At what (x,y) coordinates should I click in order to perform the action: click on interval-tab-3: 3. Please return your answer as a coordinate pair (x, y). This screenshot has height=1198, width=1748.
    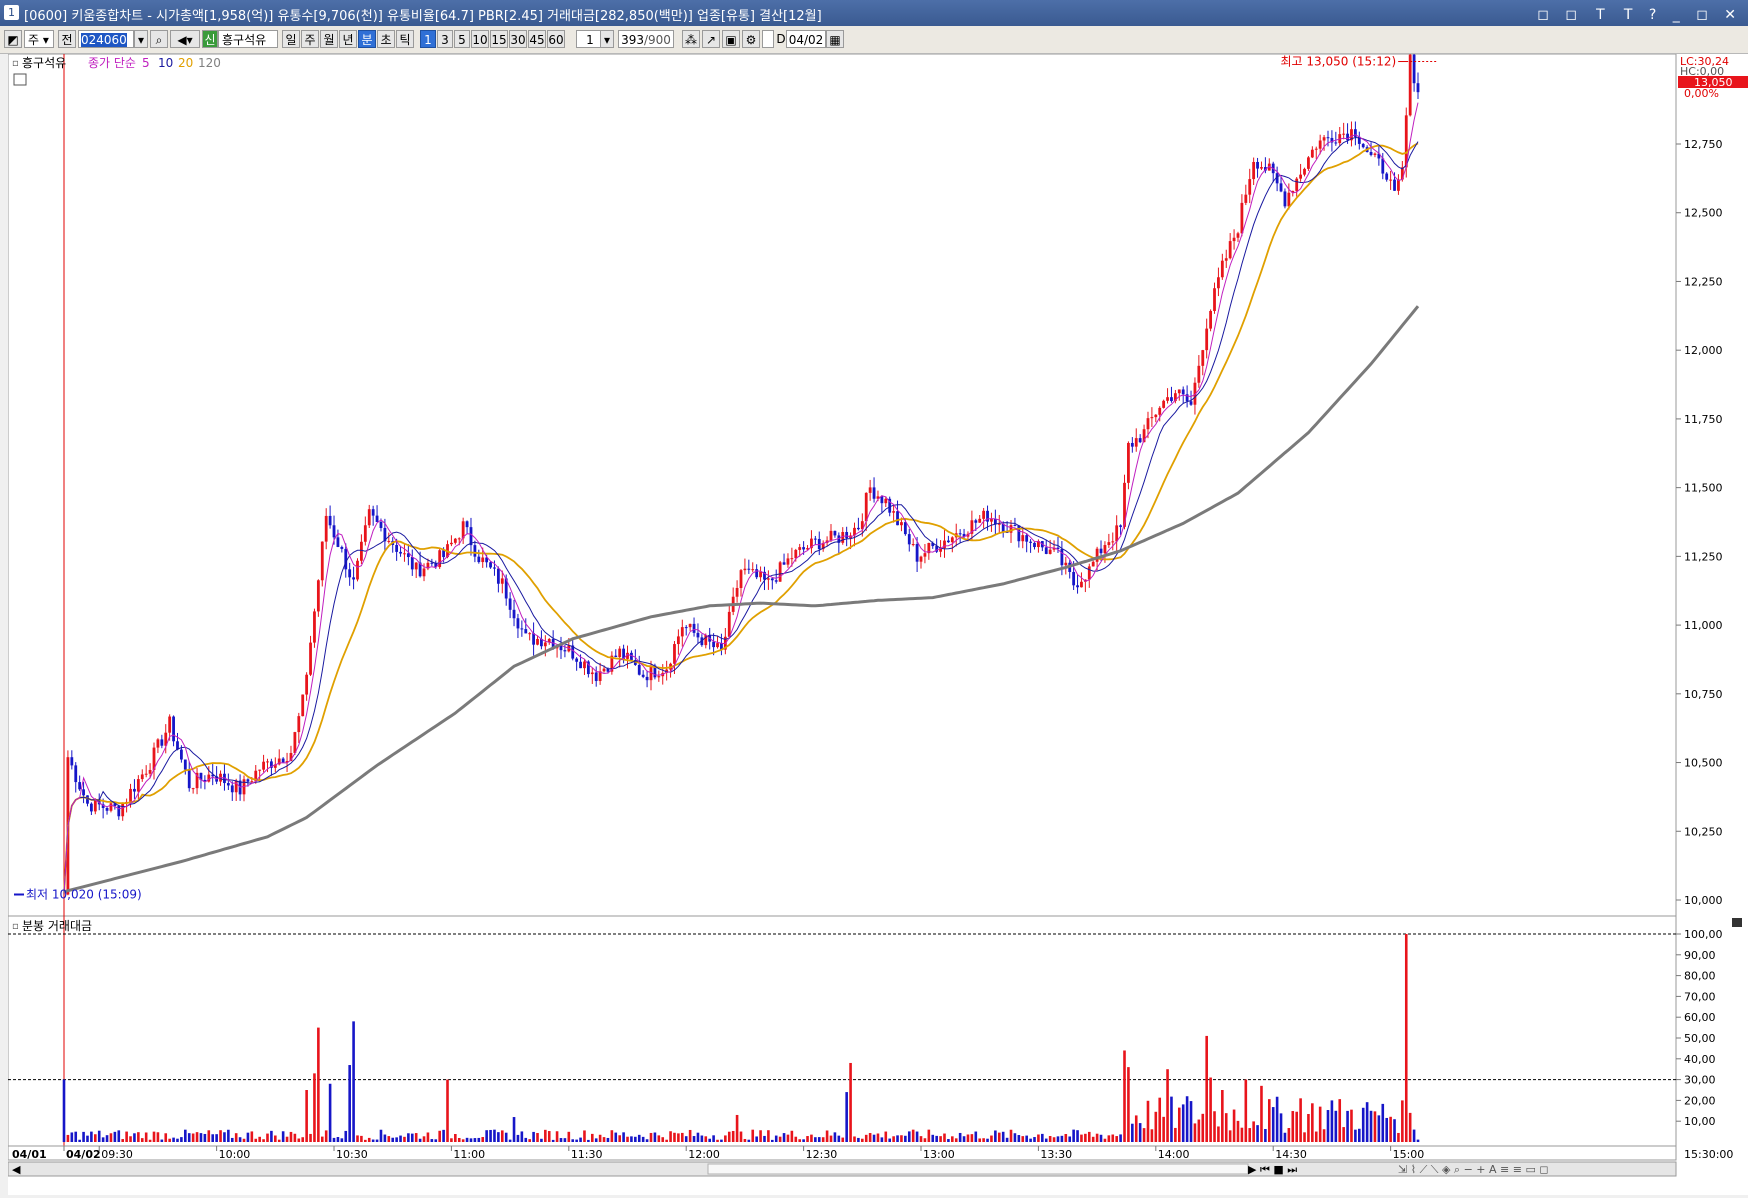
    Looking at the image, I should click on (445, 39).